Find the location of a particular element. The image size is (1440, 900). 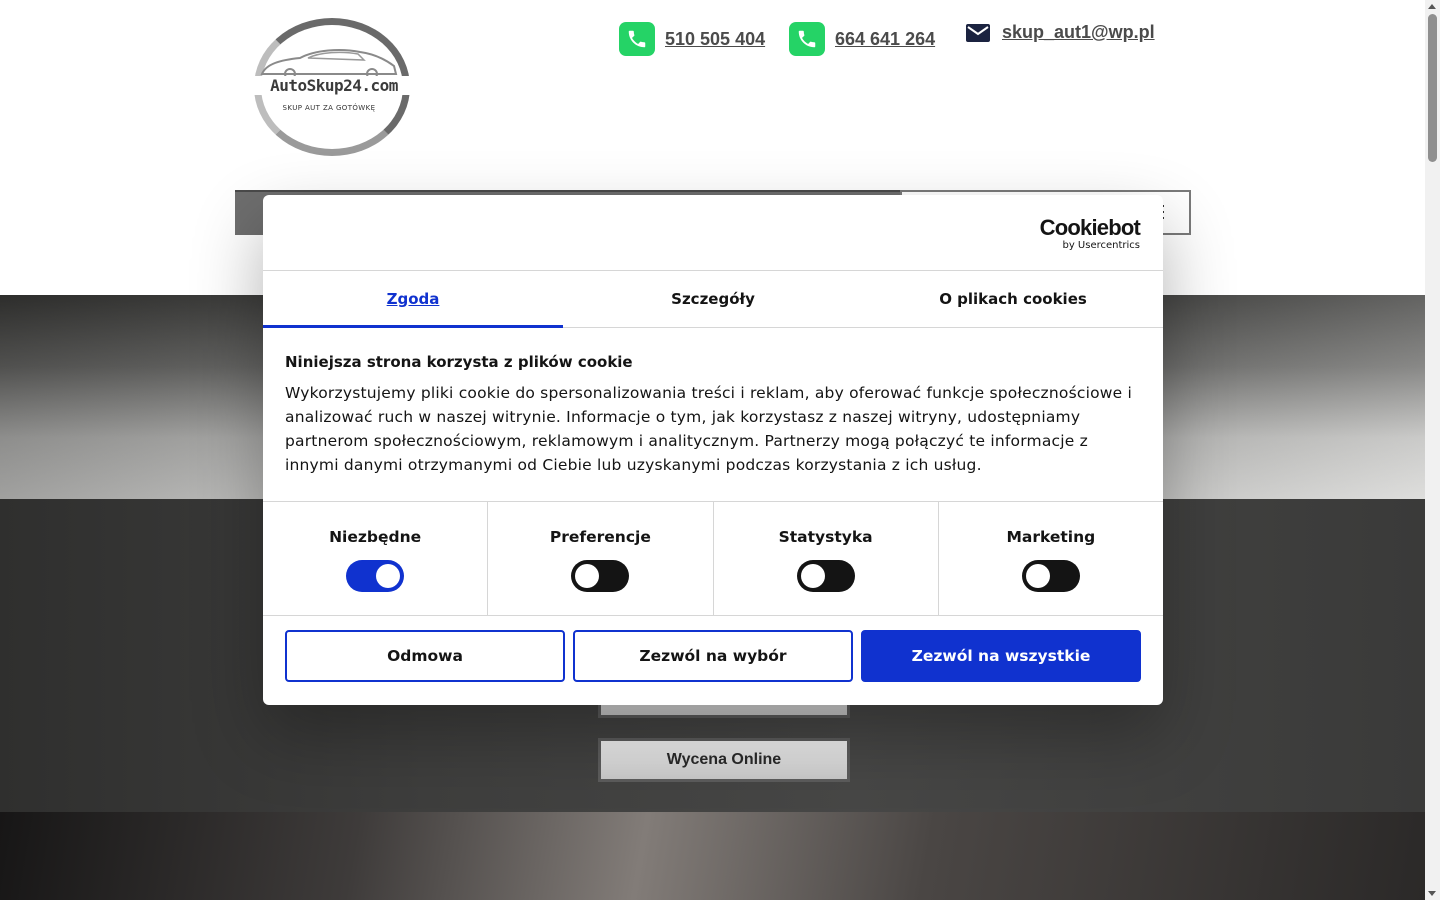

dialog-tabs: Zgoda Szczegóły O plikach cookies is located at coordinates (713, 299).